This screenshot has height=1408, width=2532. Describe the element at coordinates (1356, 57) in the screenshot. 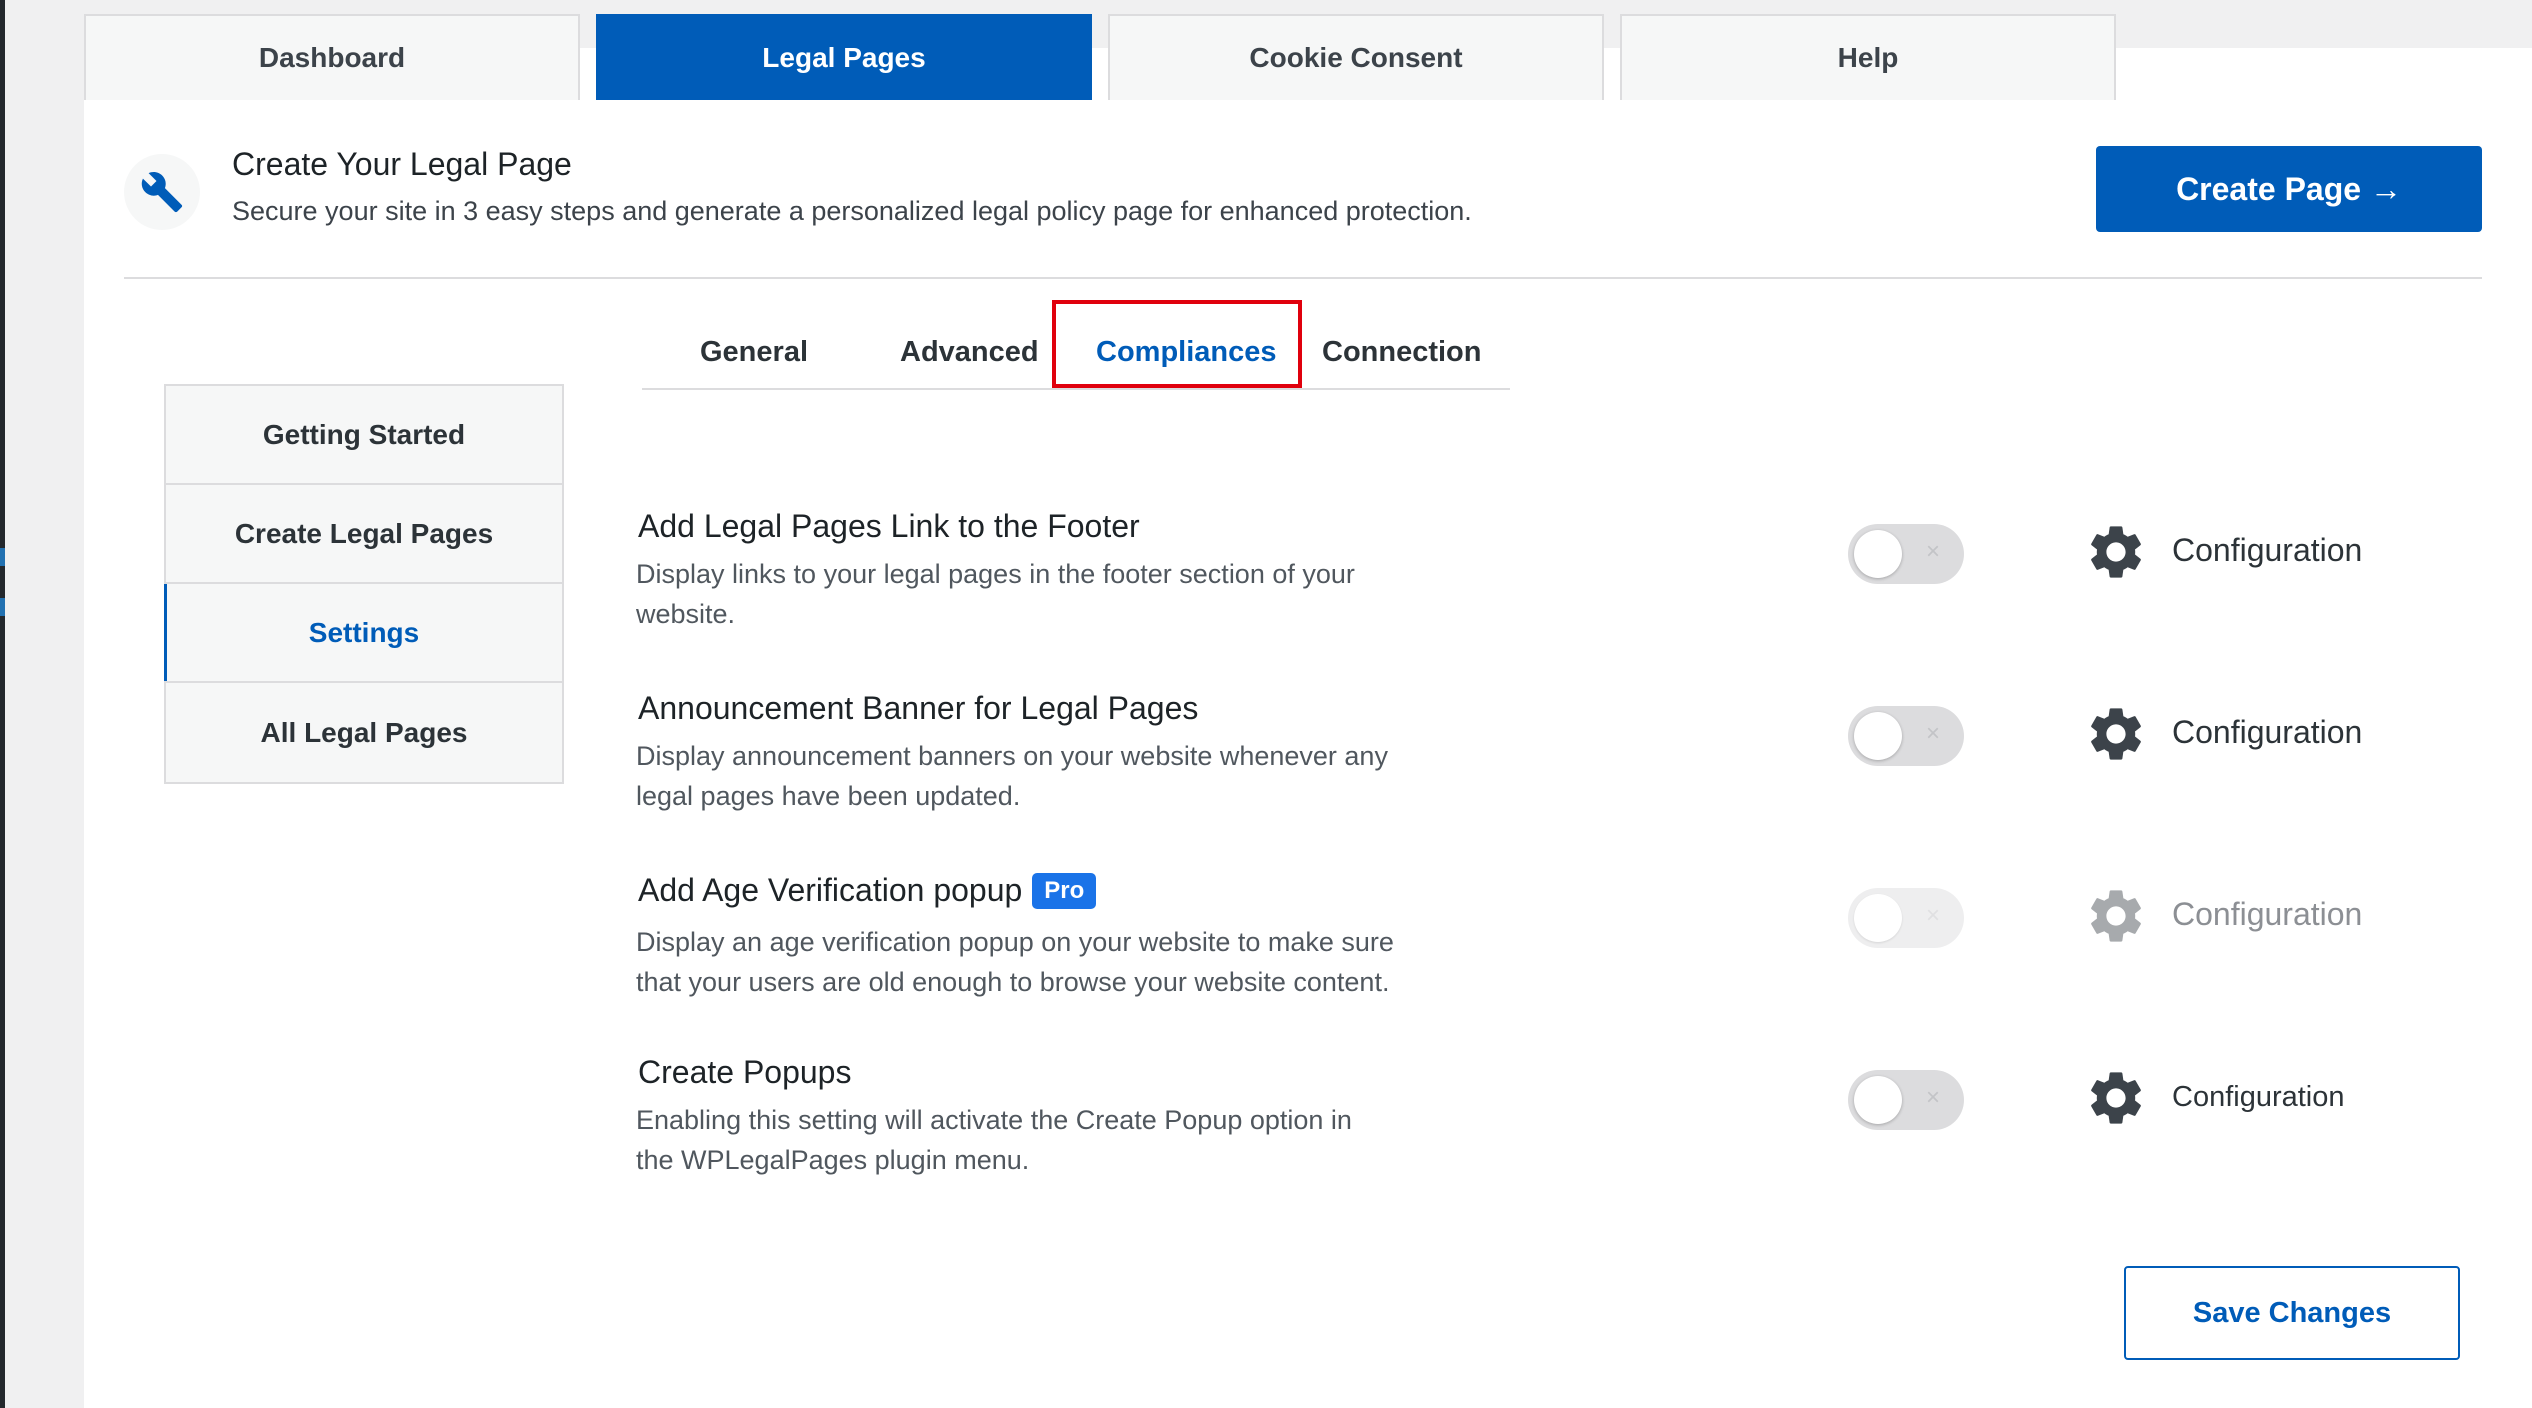

I see `tab-cookie-consent: Cookie Consent` at that location.